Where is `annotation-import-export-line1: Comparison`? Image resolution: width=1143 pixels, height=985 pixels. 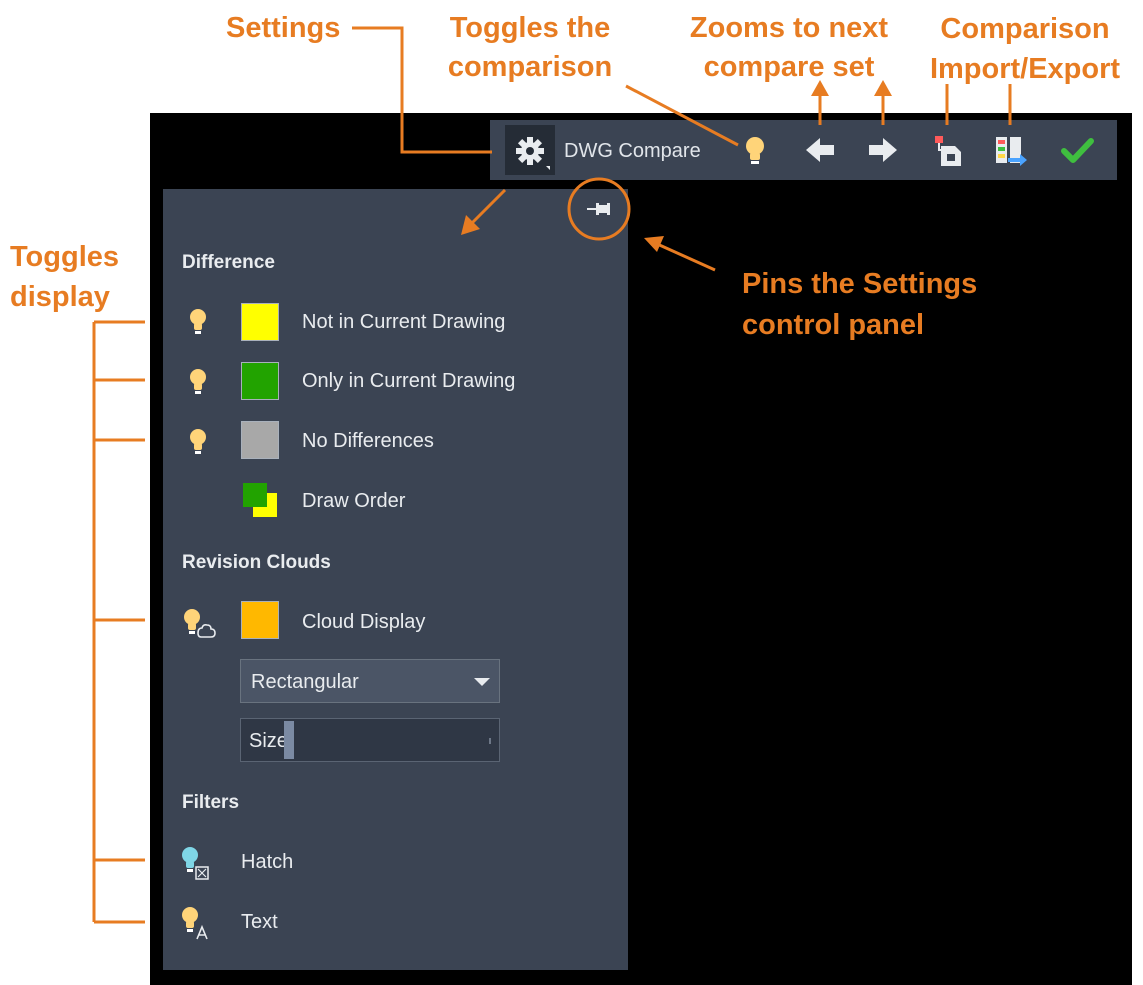
annotation-import-export-line1: Comparison is located at coordinates (1025, 29).